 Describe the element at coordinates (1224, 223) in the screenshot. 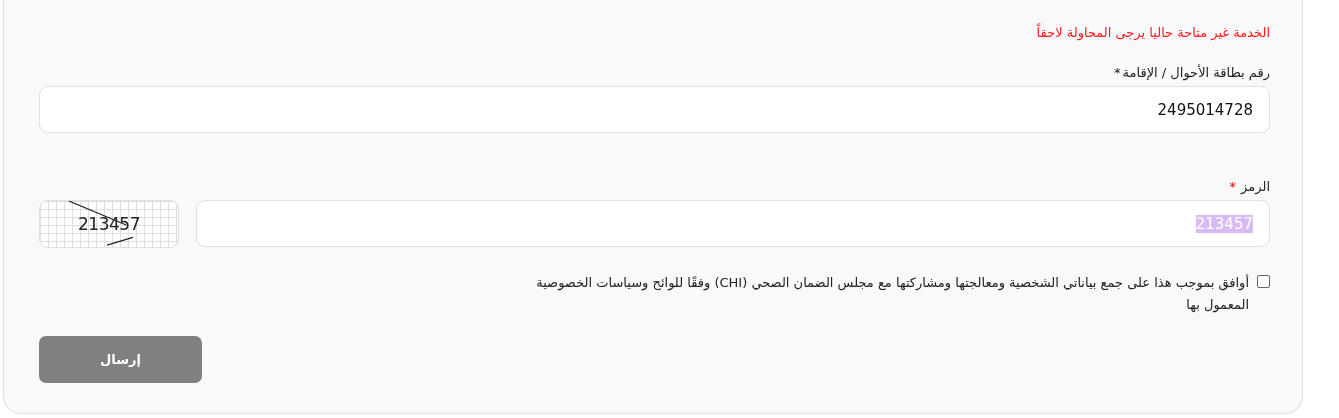

I see `field-value: 213457` at that location.